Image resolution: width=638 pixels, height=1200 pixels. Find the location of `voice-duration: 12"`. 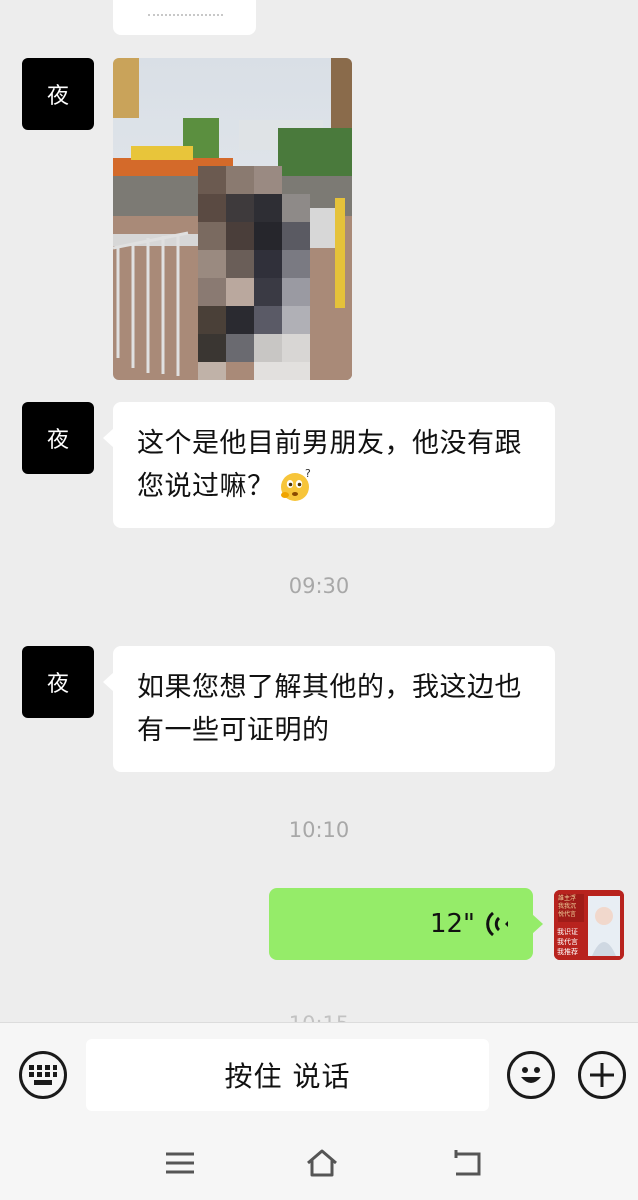

voice-duration: 12" is located at coordinates (452, 924).